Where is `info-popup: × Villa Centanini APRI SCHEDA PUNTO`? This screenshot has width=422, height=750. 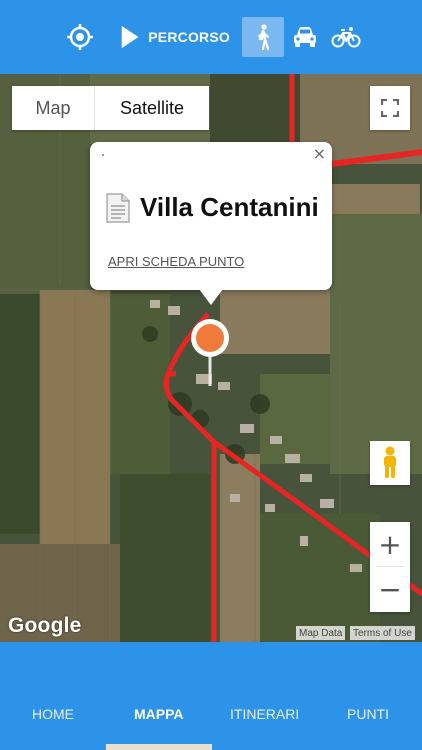
info-popup: × Villa Centanini APRI SCHEDA PUNTO is located at coordinates (211, 216).